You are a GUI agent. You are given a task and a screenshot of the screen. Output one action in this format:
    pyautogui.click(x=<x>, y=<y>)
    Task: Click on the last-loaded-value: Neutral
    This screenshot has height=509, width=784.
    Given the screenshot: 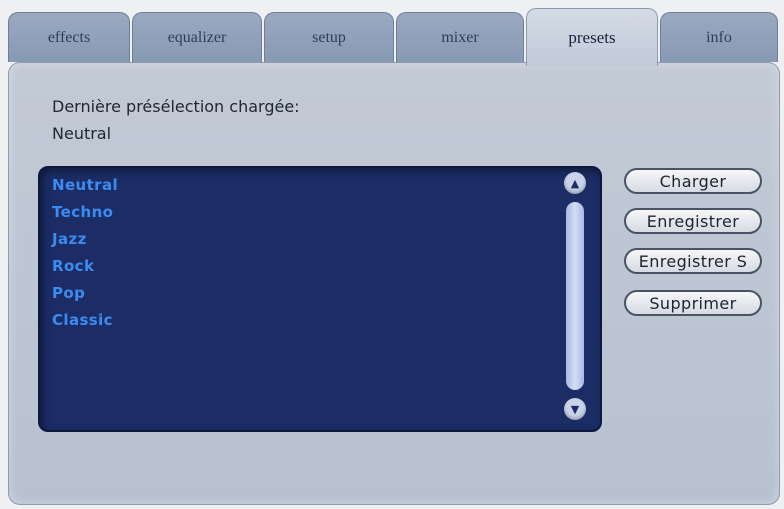 What is the action you would take?
    pyautogui.click(x=82, y=133)
    